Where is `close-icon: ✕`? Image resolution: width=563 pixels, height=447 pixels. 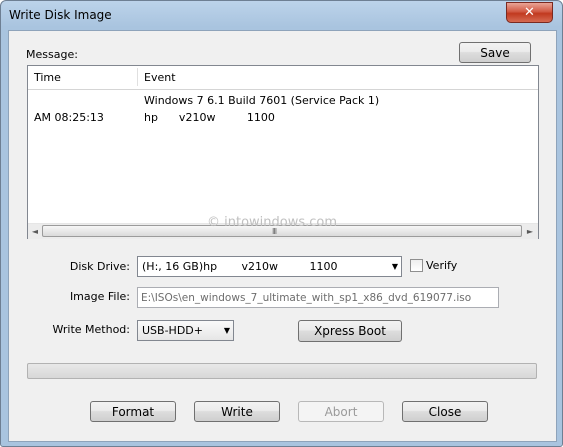 close-icon: ✕ is located at coordinates (529, 12).